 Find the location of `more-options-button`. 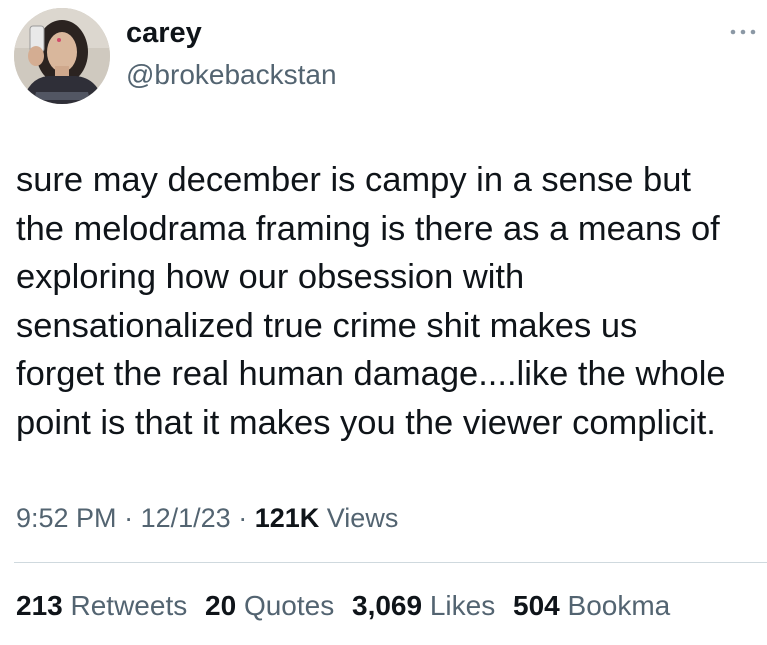

more-options-button is located at coordinates (743, 32).